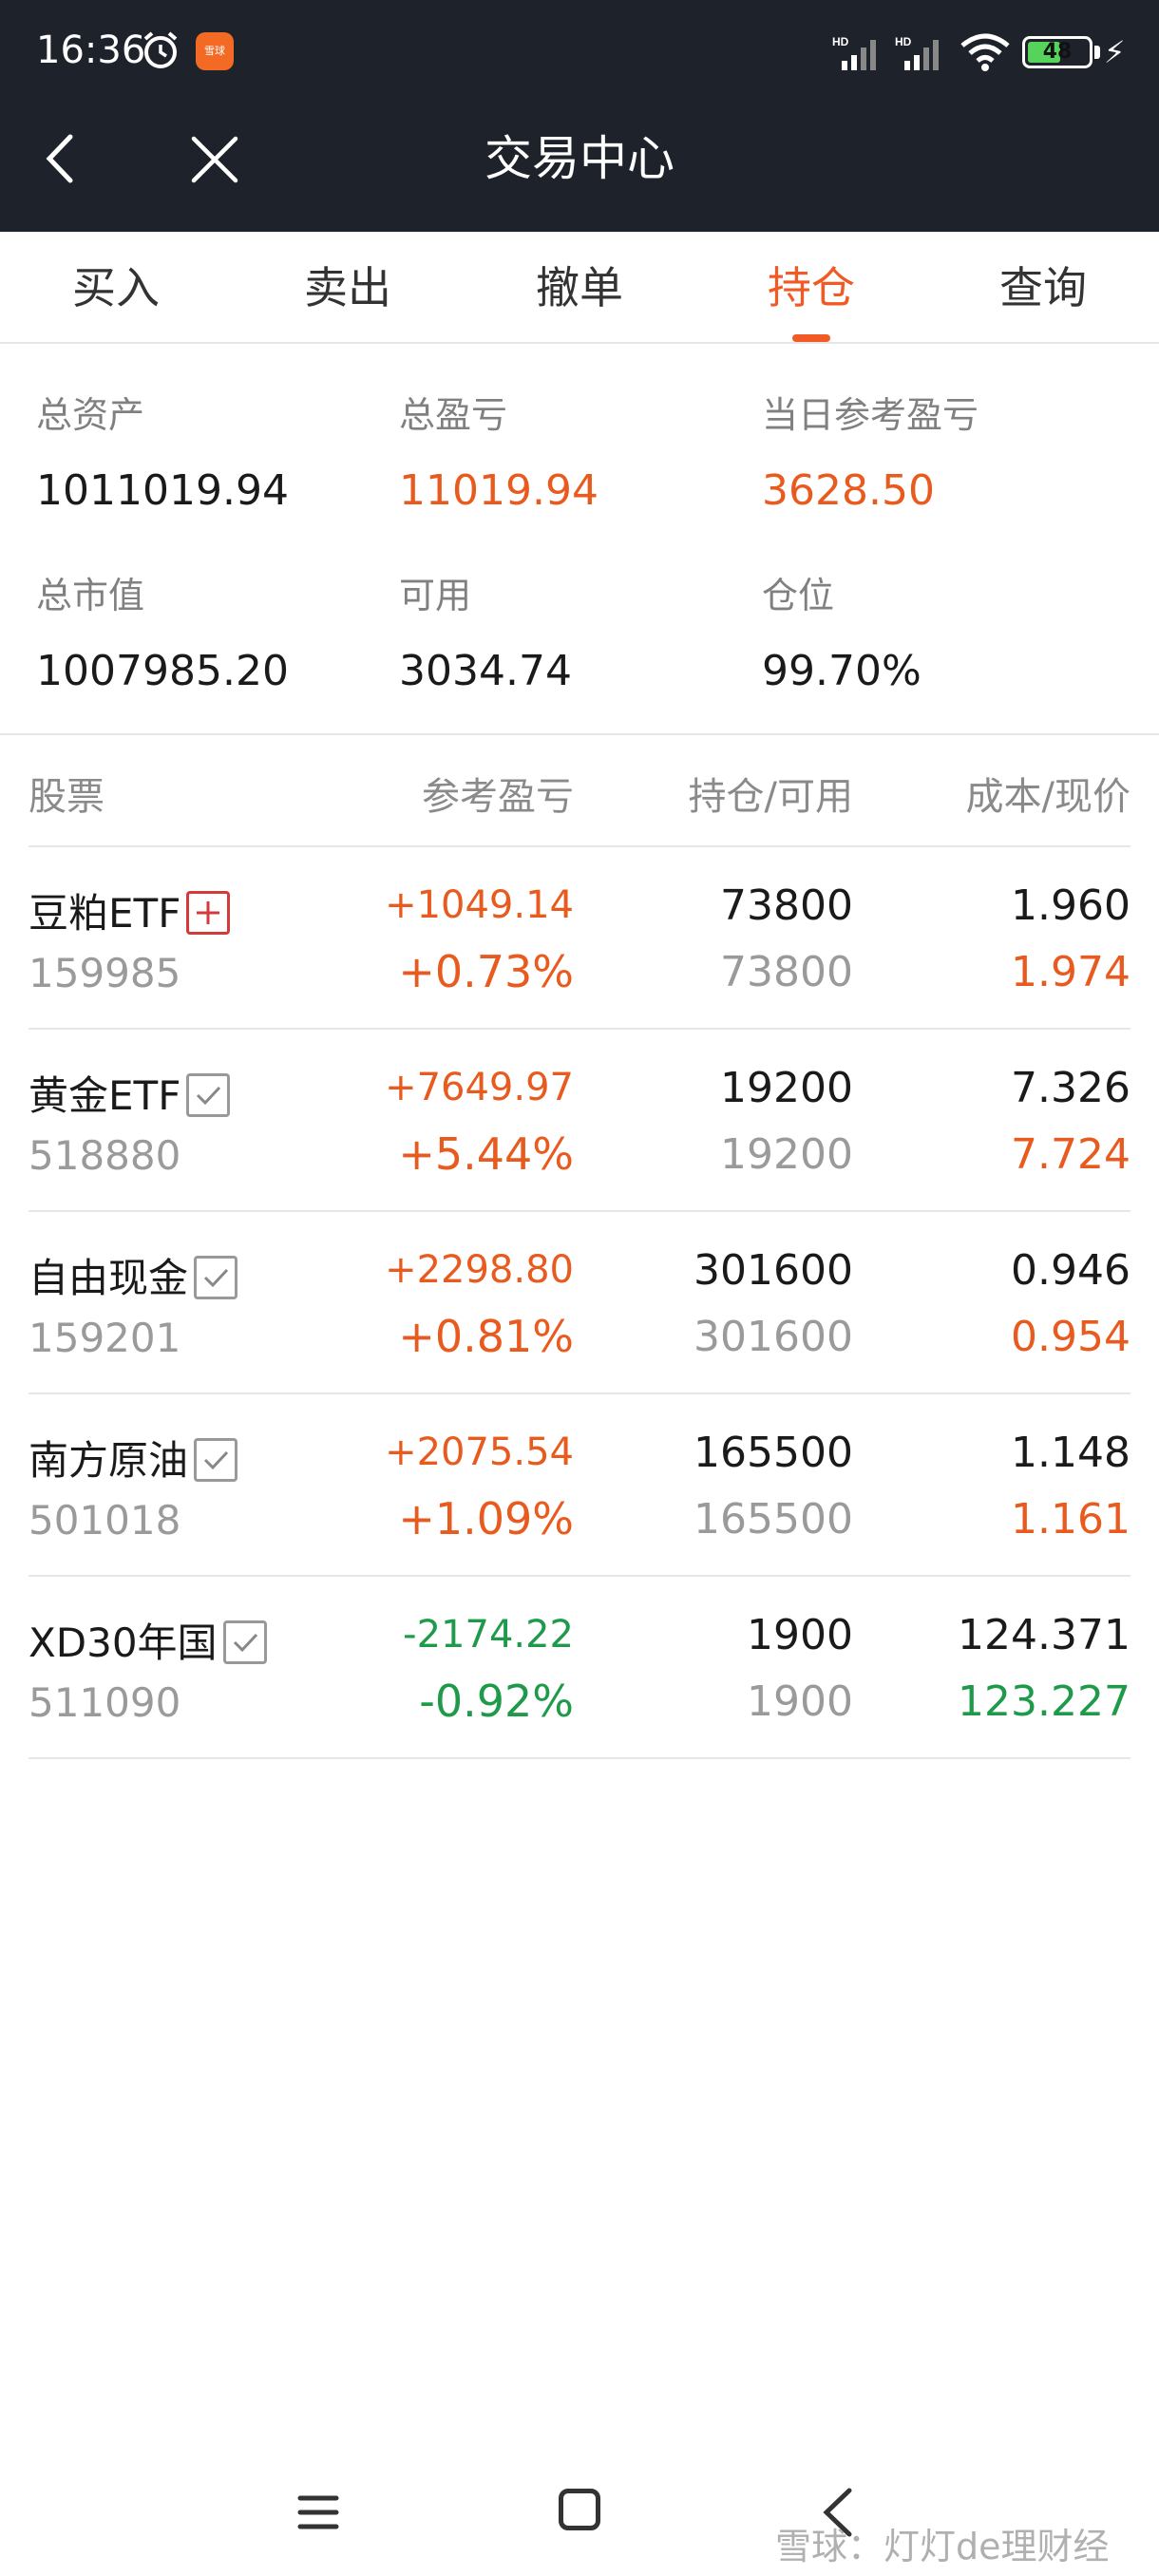 Image resolution: width=1159 pixels, height=2576 pixels. What do you see at coordinates (579, 450) in the screenshot?
I see `total-pl: 总盈亏 11019.94` at bounding box center [579, 450].